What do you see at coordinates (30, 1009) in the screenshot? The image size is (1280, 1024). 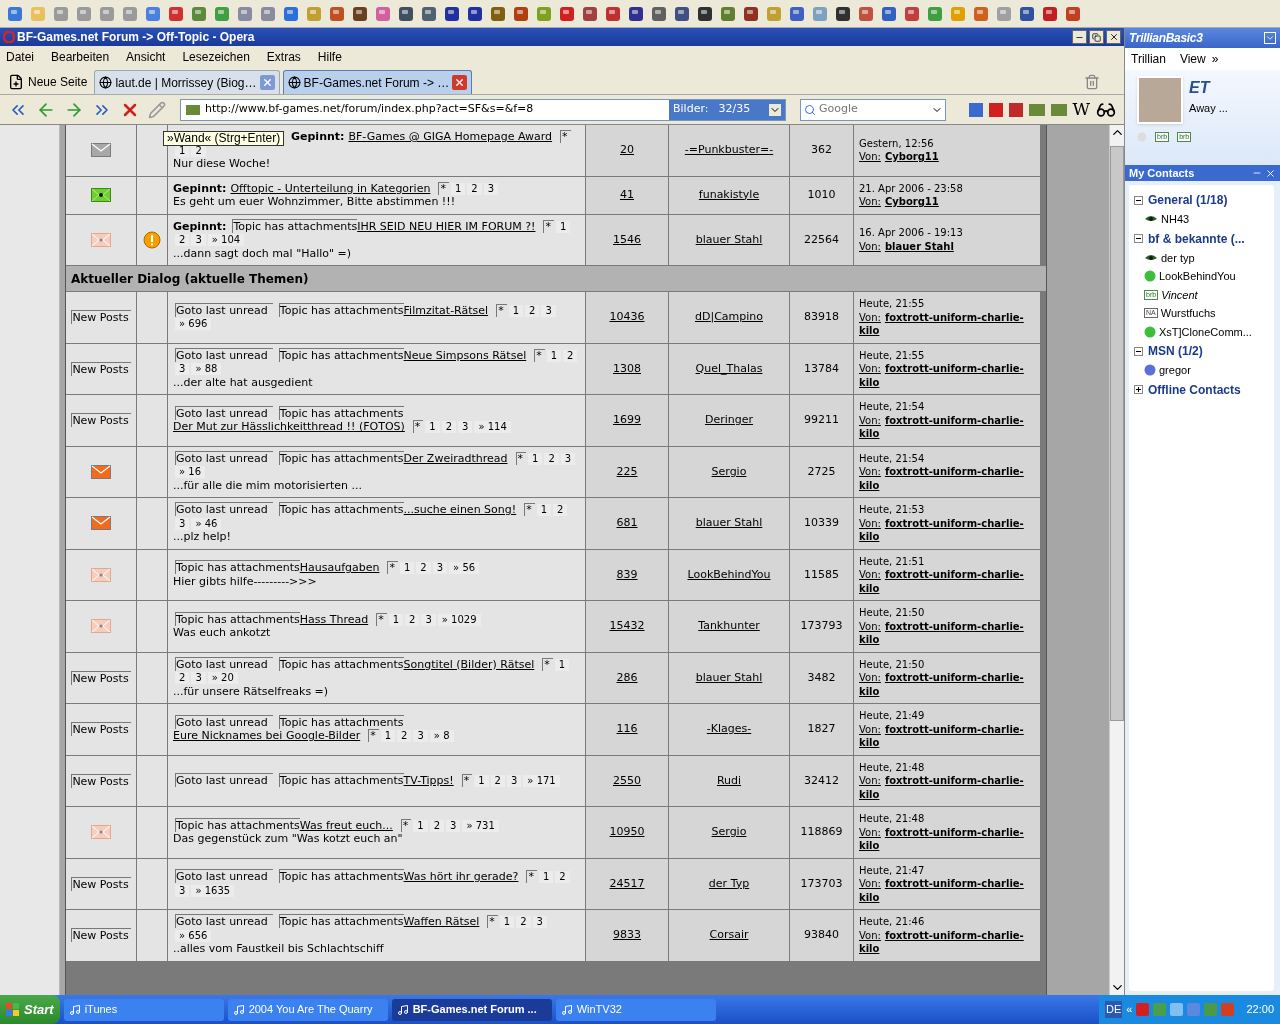 I see `start-button: Start` at bounding box center [30, 1009].